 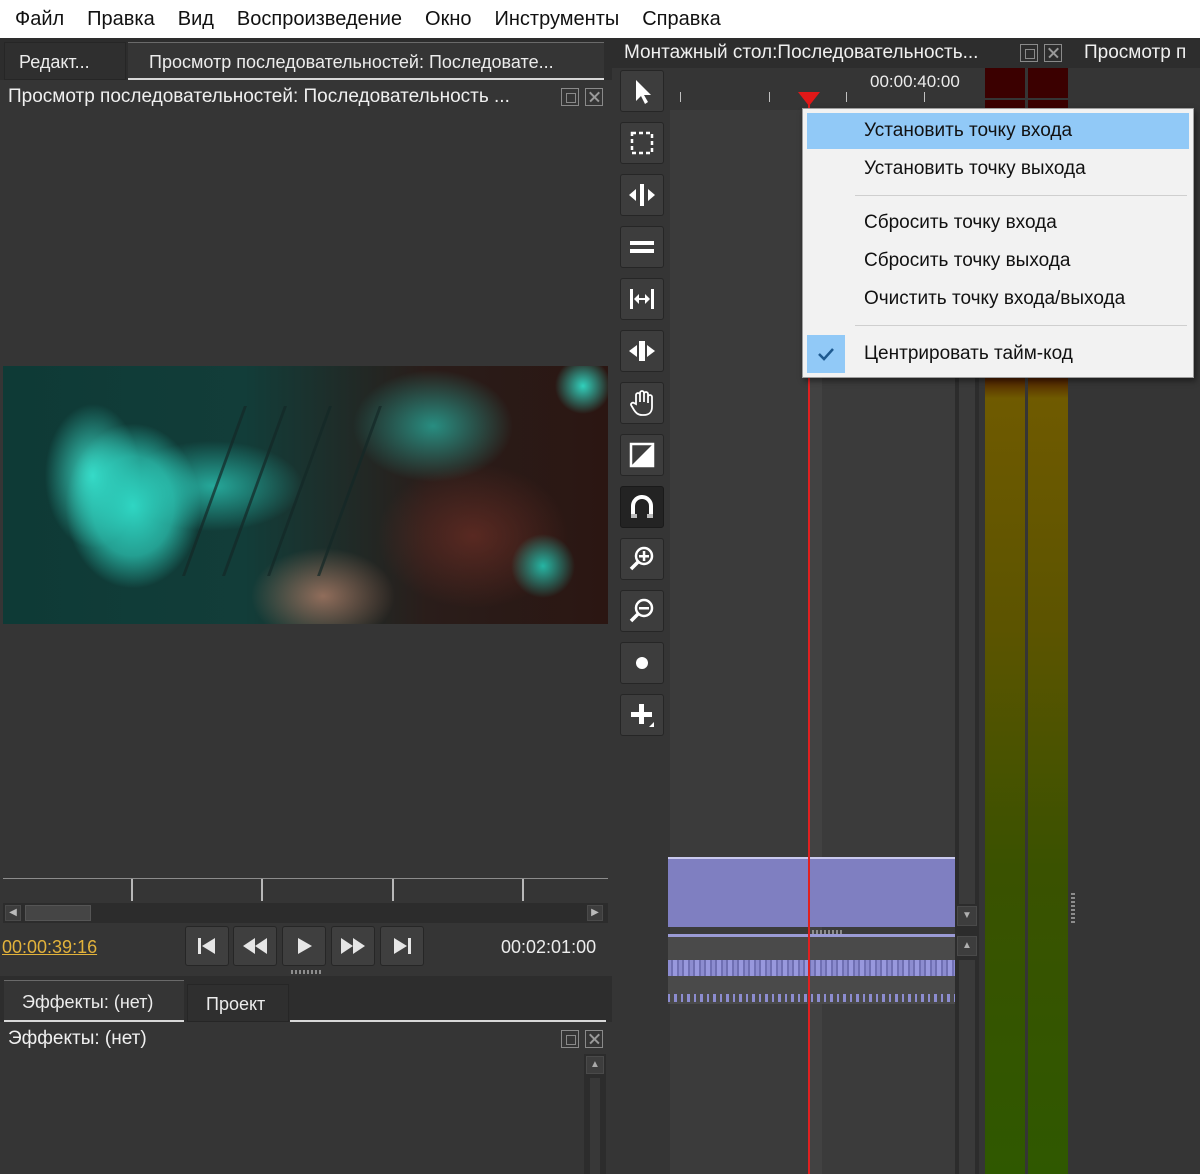 I want to click on menu-item-set-out-point: Установить точку выхода, so click(x=998, y=169).